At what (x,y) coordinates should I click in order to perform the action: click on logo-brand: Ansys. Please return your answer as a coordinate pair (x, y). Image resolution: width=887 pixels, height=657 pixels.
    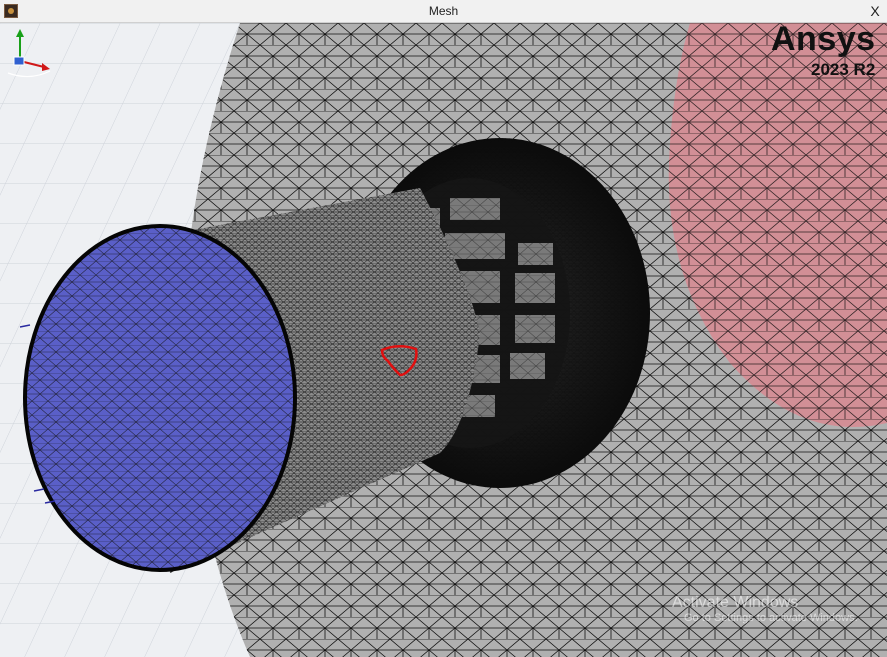
    Looking at the image, I should click on (823, 40).